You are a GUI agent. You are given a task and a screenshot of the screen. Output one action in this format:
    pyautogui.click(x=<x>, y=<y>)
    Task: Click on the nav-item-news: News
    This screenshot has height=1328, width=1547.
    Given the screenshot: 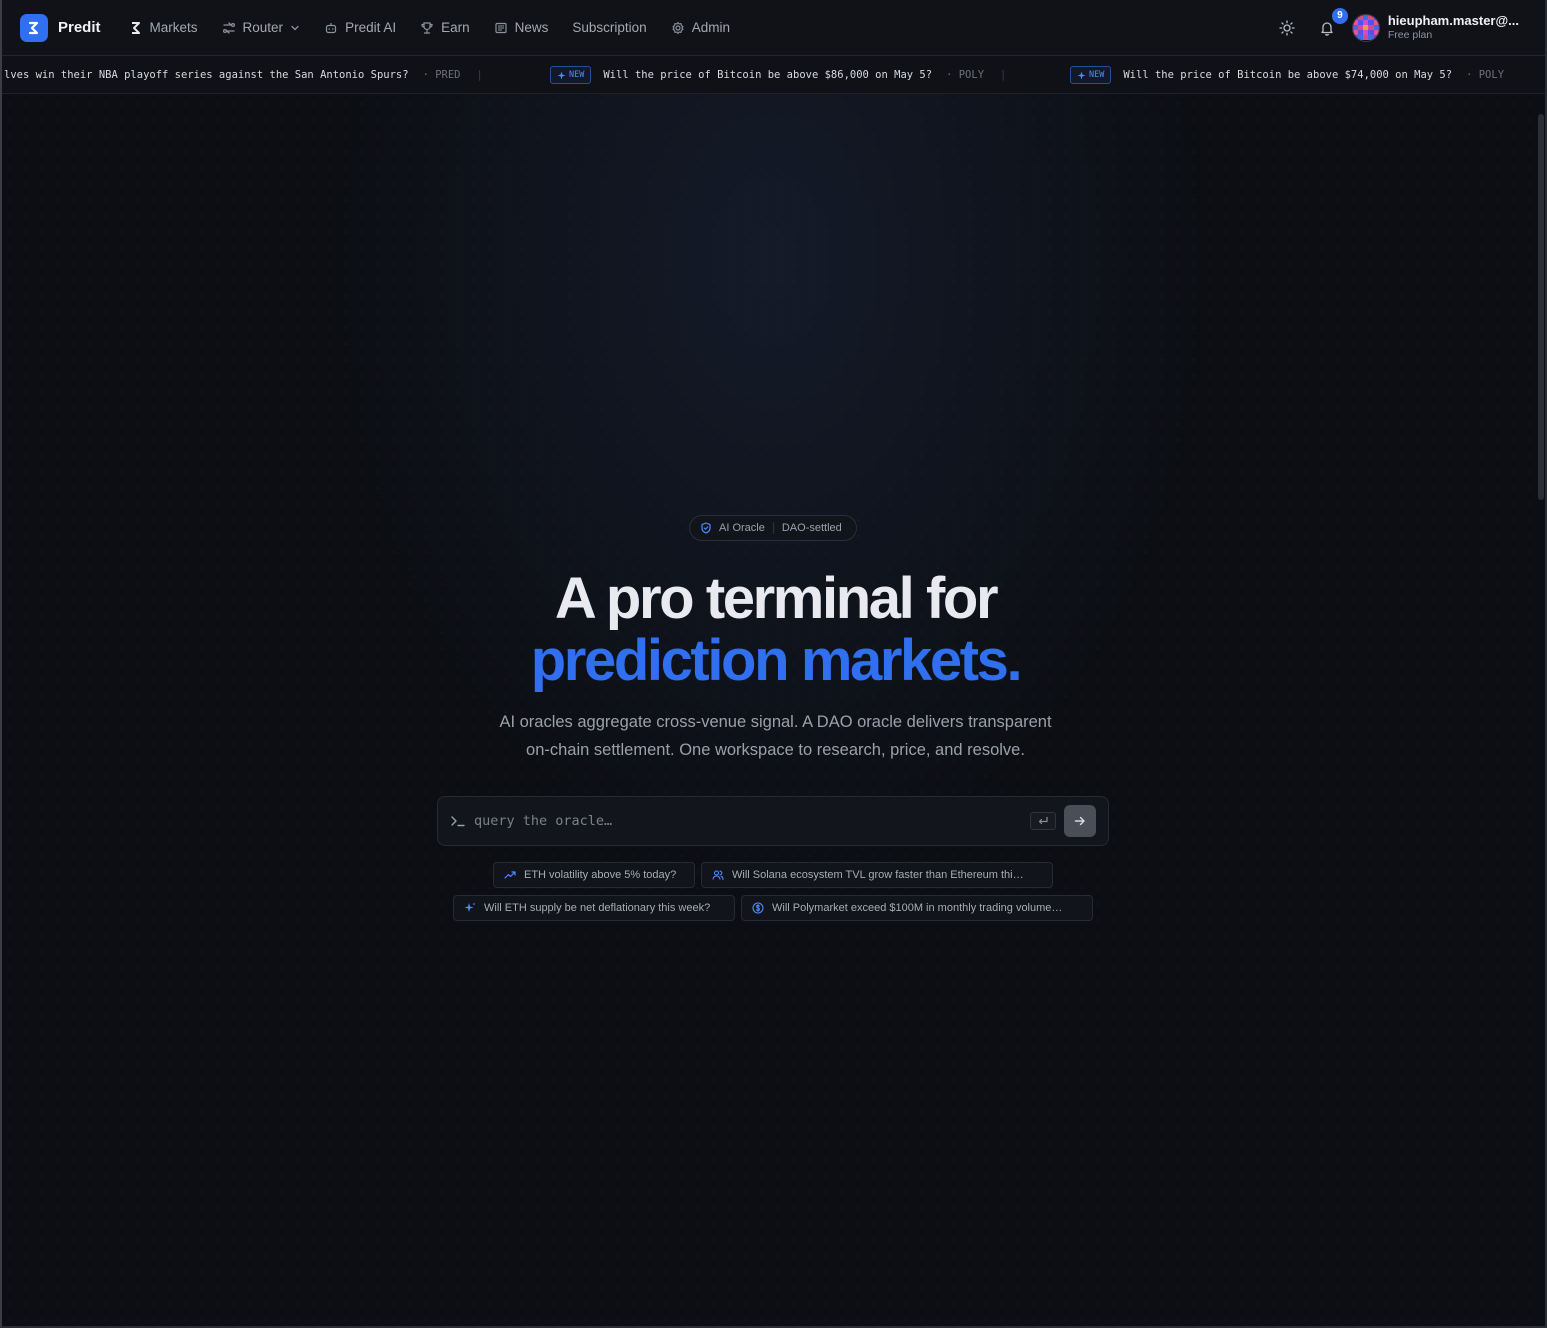 What is the action you would take?
    pyautogui.click(x=521, y=27)
    